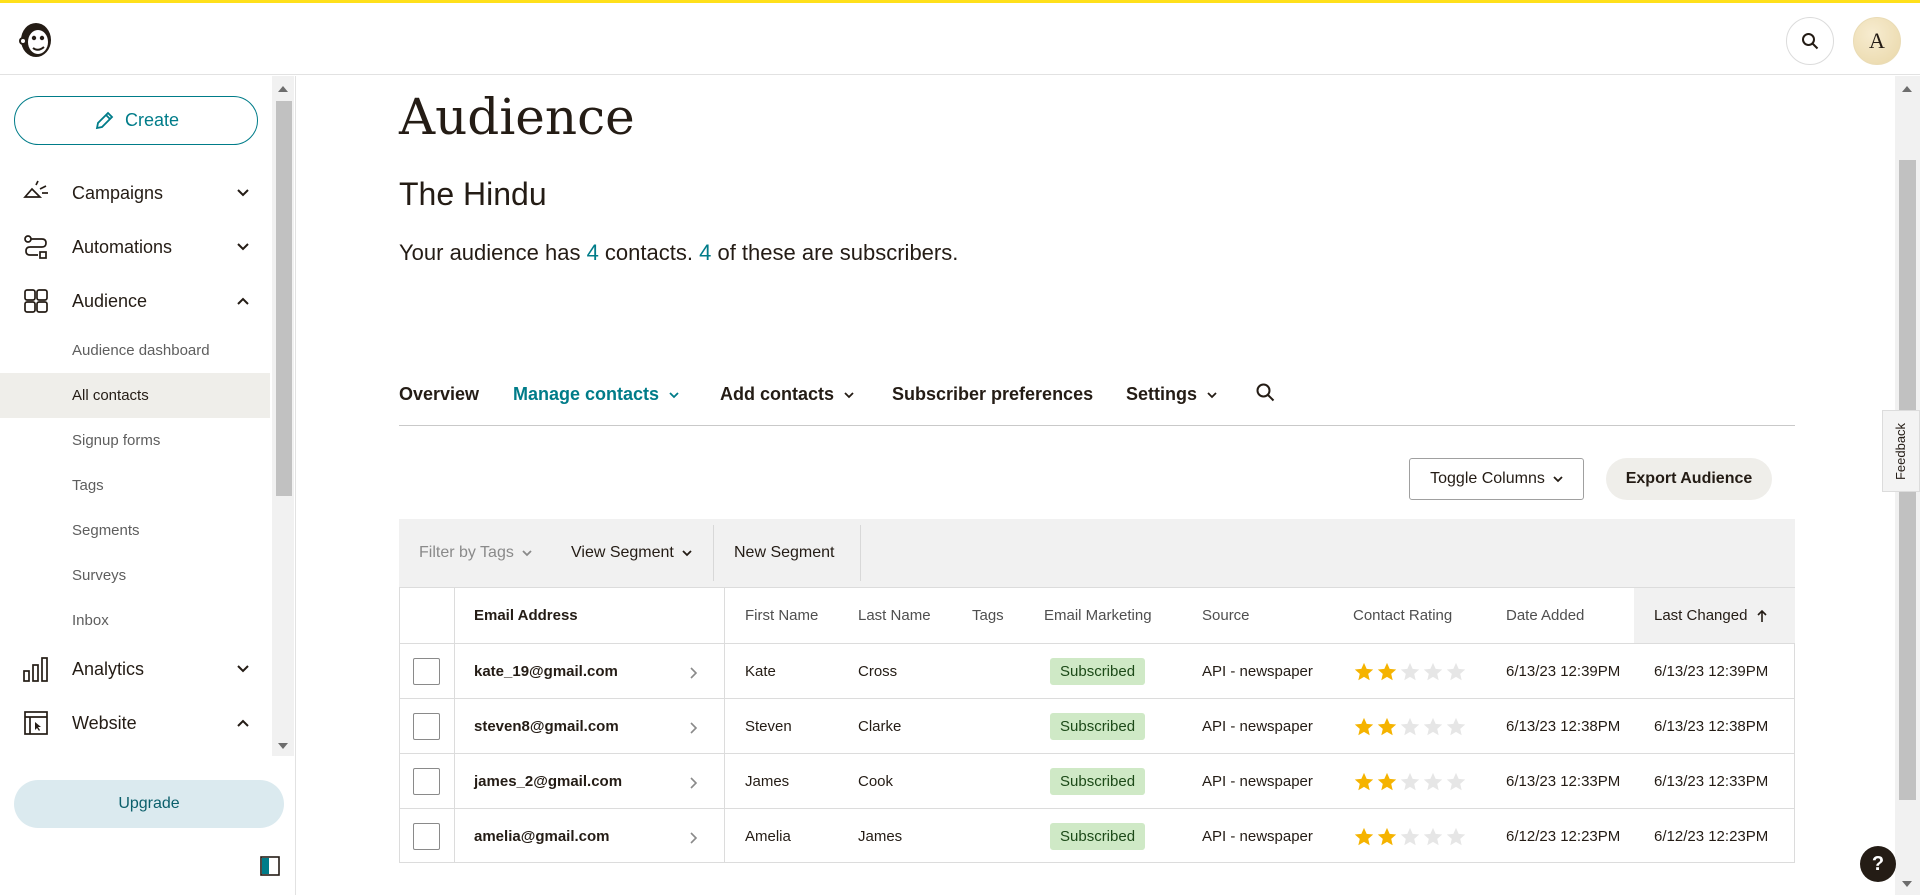 Image resolution: width=1920 pixels, height=895 pixels. I want to click on date-added-cell: 6/12/23 12:23PM, so click(1563, 836).